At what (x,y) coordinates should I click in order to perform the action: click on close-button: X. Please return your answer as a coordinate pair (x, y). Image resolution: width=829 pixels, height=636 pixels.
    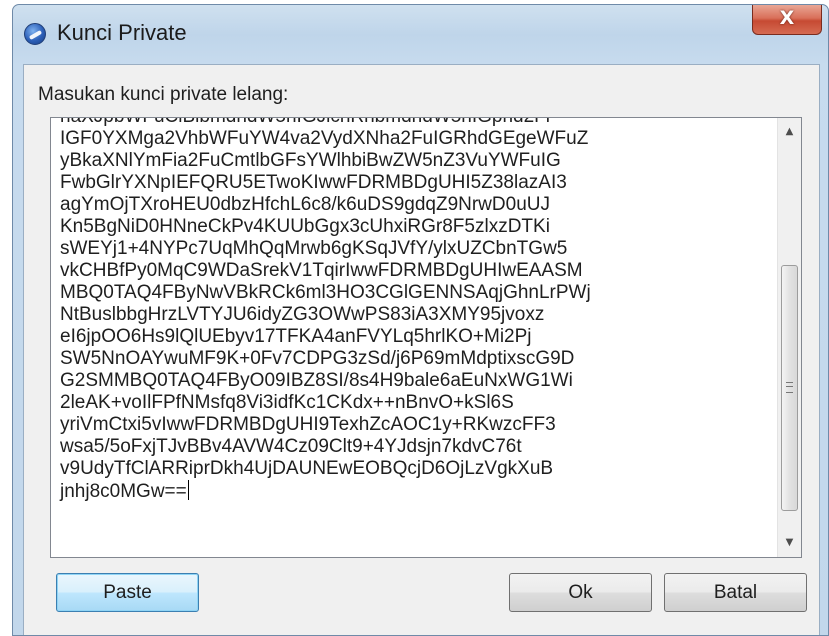
    Looking at the image, I should click on (787, 20).